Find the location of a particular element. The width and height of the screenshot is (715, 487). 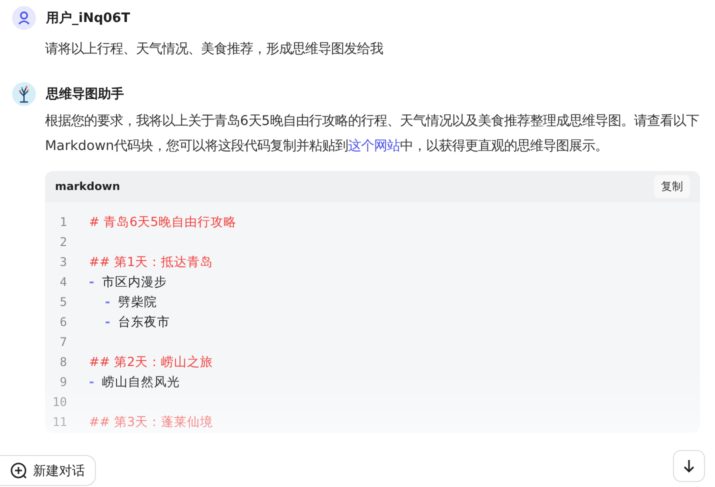

tree-avatar-icon is located at coordinates (24, 94).